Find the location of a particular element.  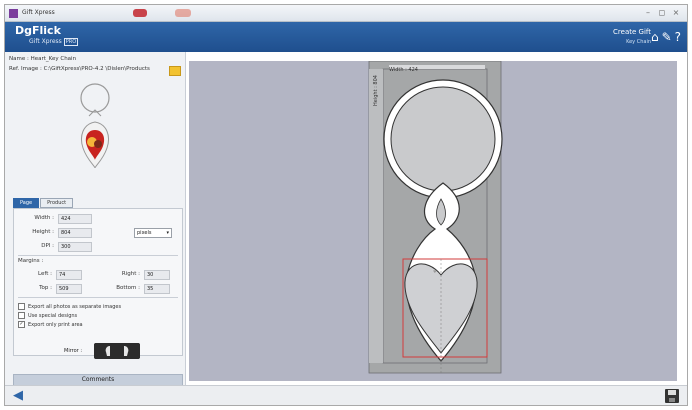

ref-image-label: Ref. Image : is located at coordinates (25, 69).